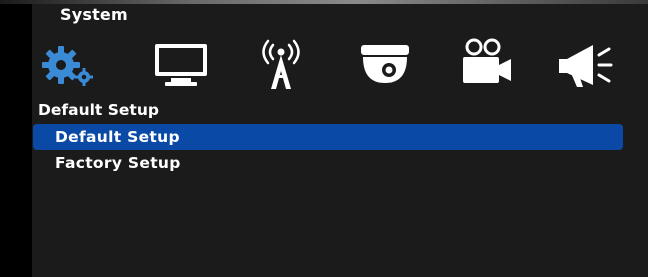 The height and width of the screenshot is (277, 648). I want to click on megaphone-icon, so click(585, 63).